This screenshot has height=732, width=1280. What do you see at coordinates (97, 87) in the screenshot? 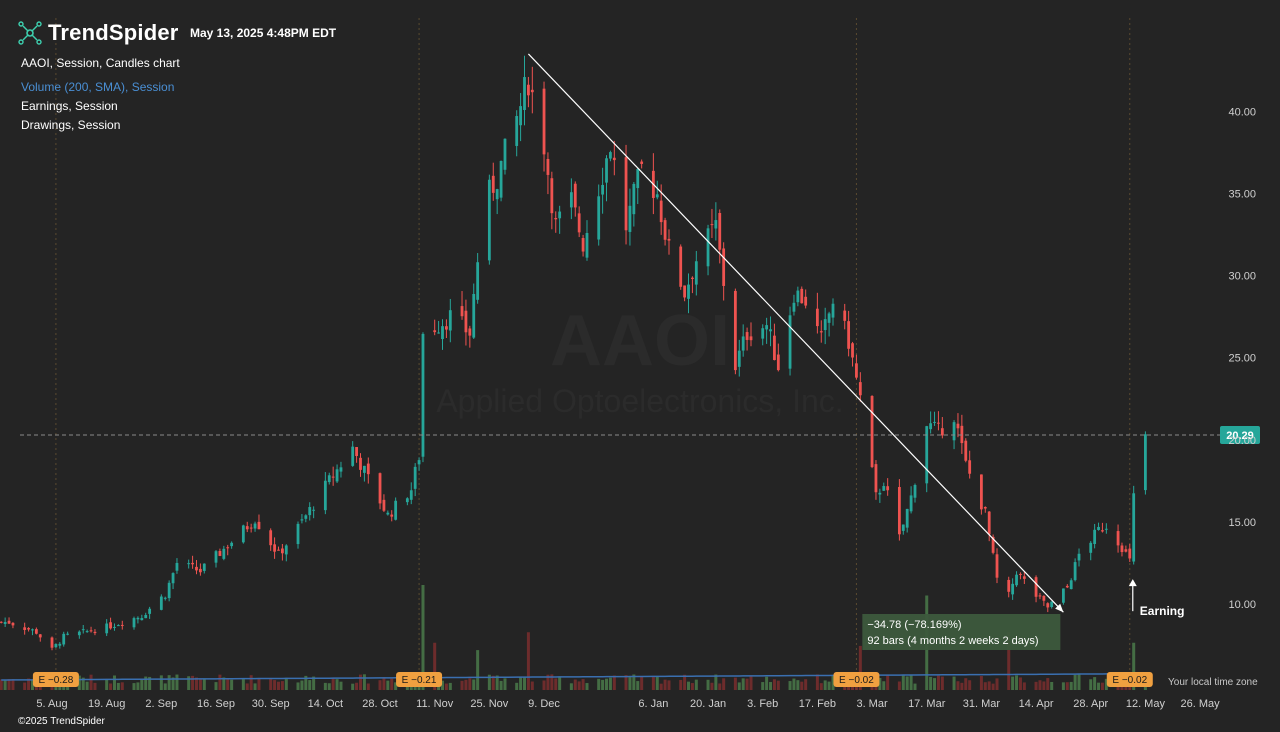
I see `legend-volume: Volume (200, SMA), Session` at bounding box center [97, 87].